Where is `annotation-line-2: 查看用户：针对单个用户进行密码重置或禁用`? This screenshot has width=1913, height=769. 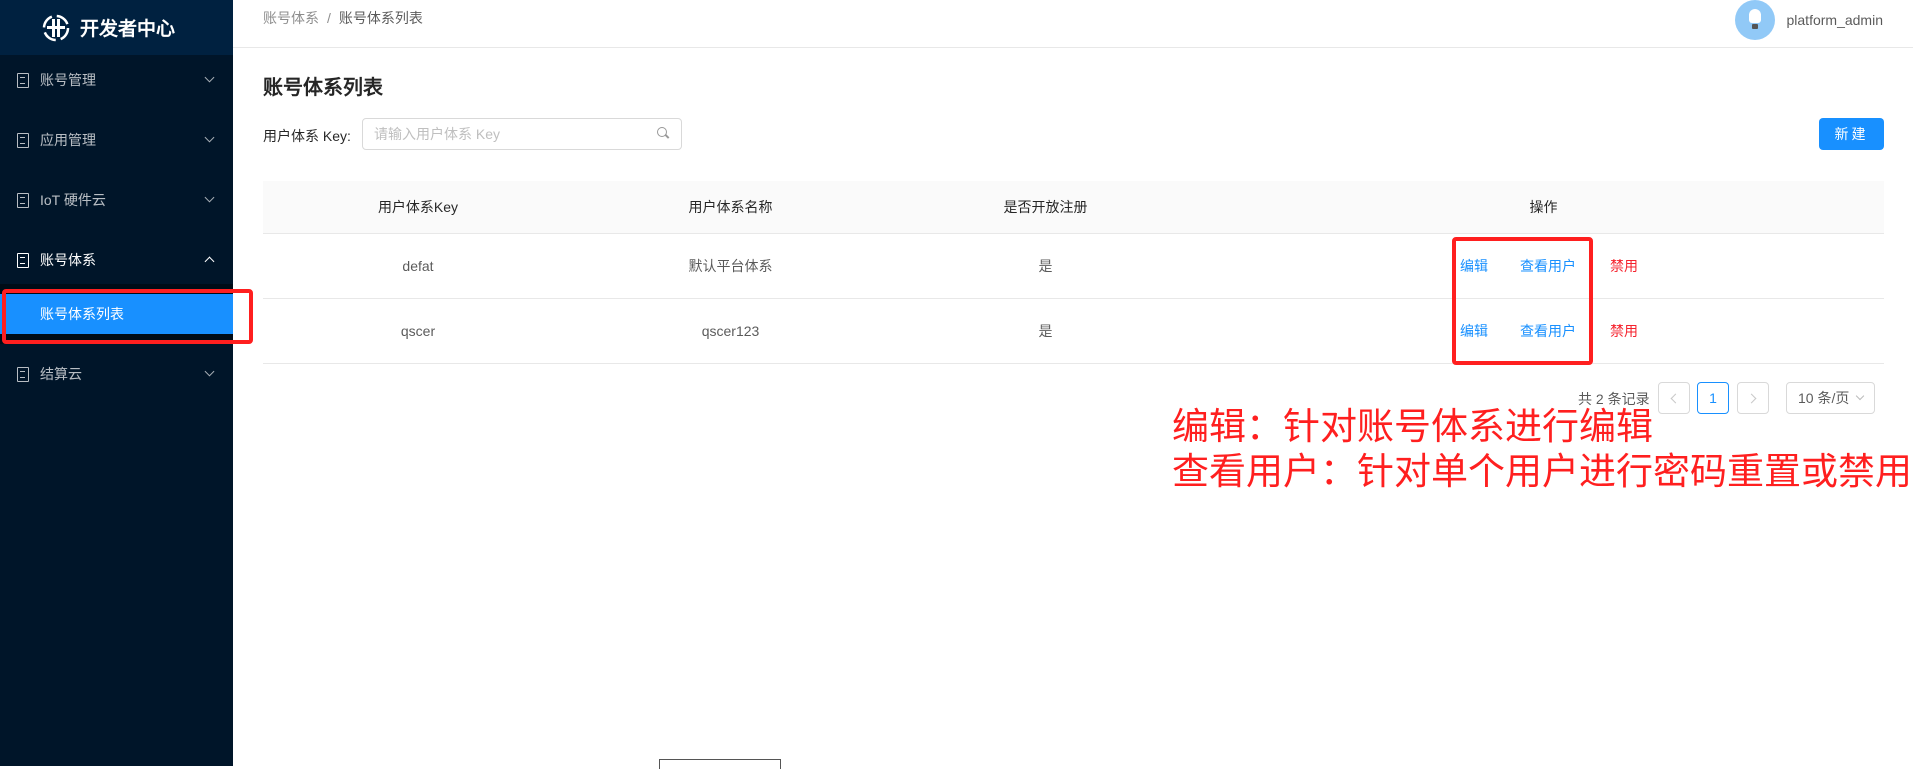
annotation-line-2: 查看用户：针对单个用户进行密码重置或禁用 is located at coordinates (1542, 471).